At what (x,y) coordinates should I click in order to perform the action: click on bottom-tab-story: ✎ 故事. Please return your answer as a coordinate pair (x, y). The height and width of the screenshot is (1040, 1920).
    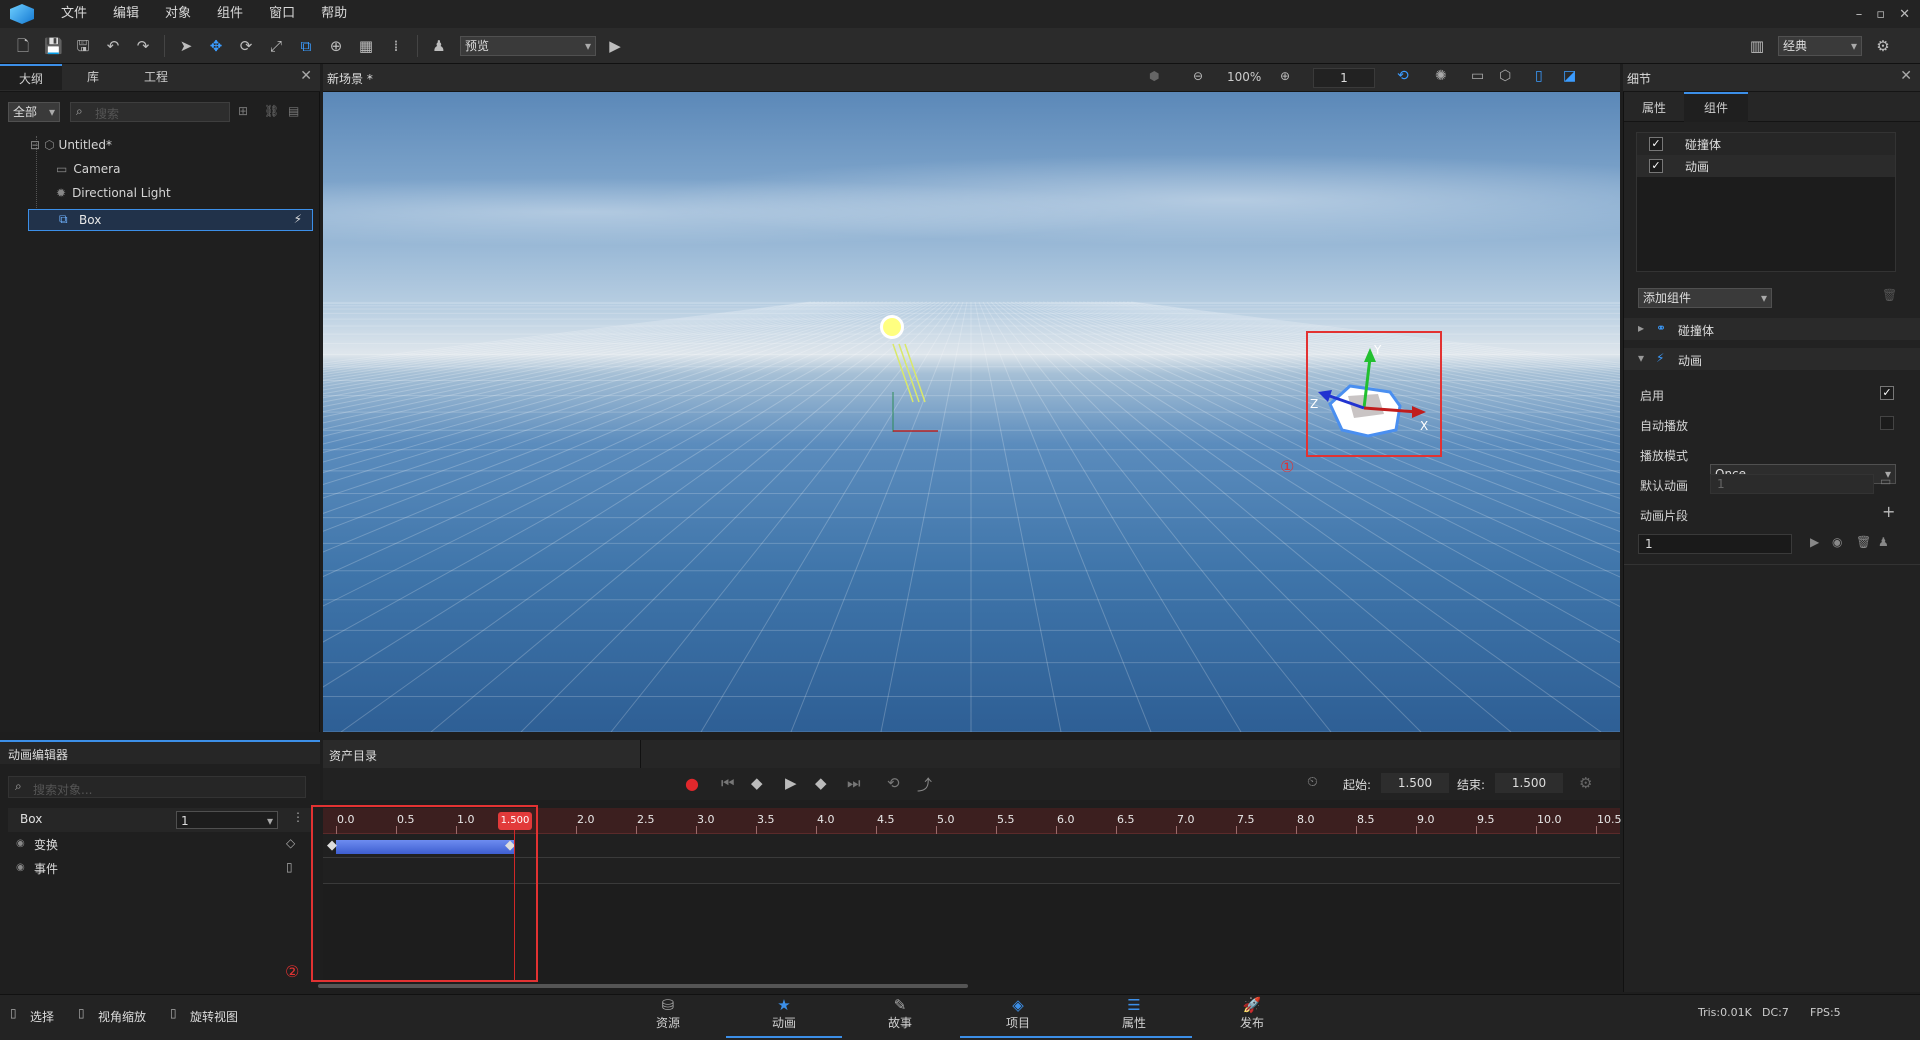
    Looking at the image, I should click on (900, 1016).